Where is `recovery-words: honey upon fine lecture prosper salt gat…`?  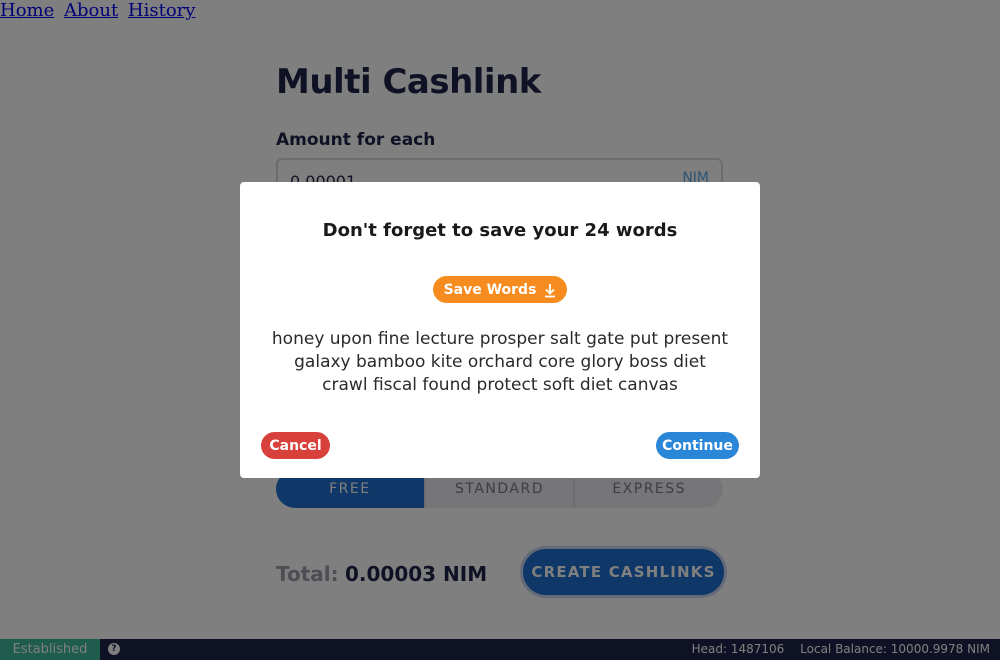
recovery-words: honey upon fine lecture prosper salt gat… is located at coordinates (500, 362).